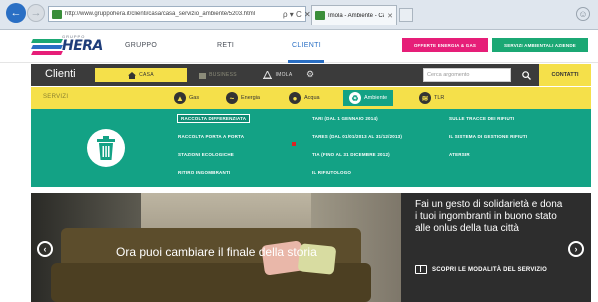 The height and width of the screenshot is (302, 598). What do you see at coordinates (57, 14) in the screenshot?
I see `site-favicon-icon` at bounding box center [57, 14].